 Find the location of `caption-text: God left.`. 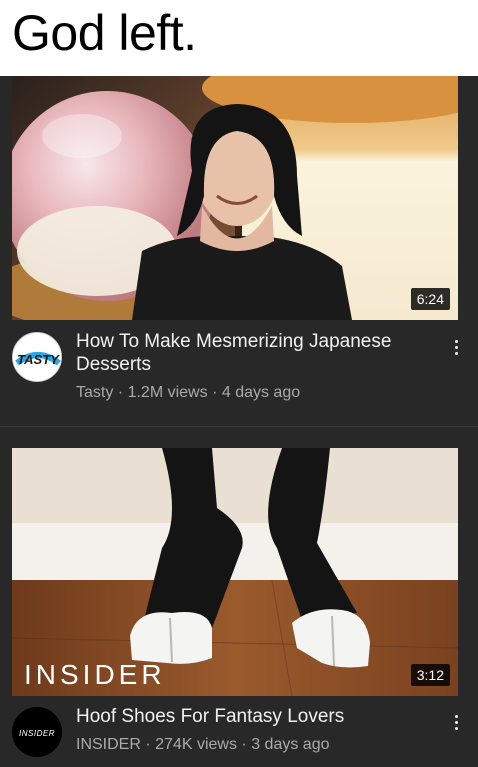

caption-text: God left. is located at coordinates (104, 33).